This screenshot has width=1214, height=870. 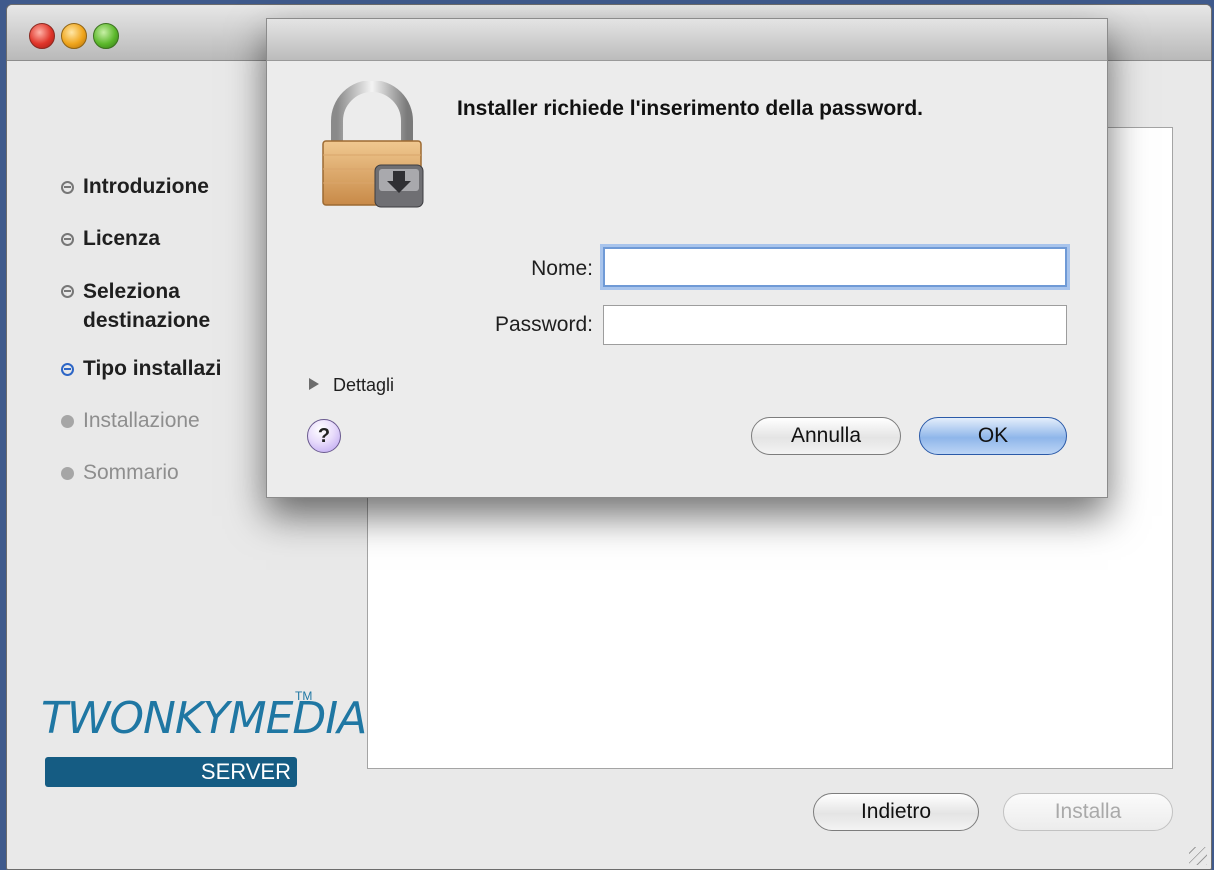 What do you see at coordinates (106, 36) in the screenshot?
I see `zoom-window-button` at bounding box center [106, 36].